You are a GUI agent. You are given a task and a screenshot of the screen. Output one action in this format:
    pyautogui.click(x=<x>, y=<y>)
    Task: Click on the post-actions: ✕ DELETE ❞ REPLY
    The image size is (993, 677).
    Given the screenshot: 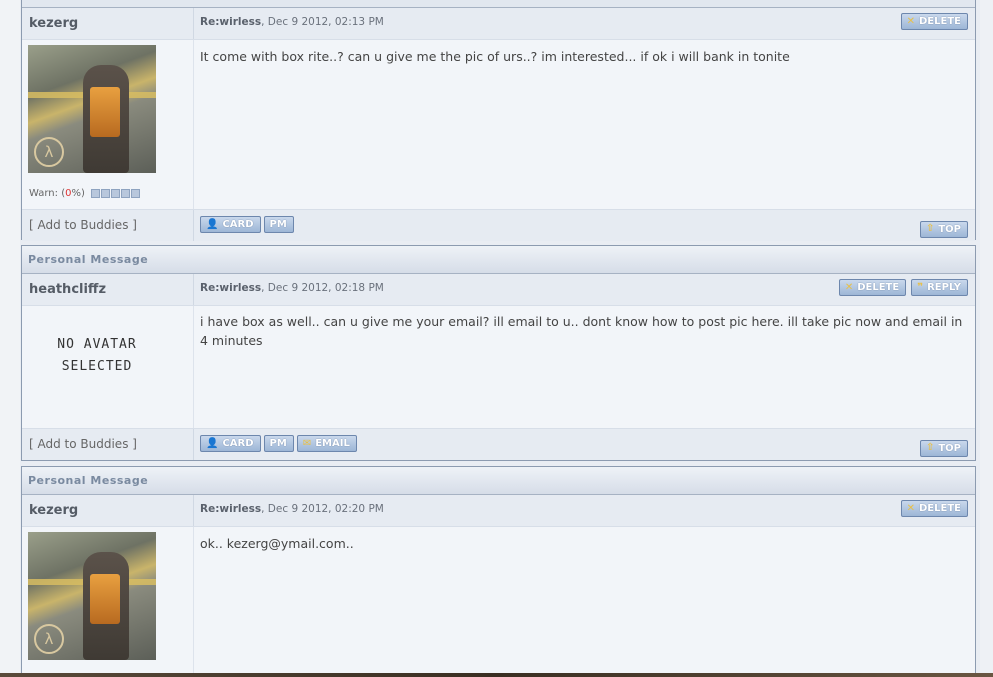 What is the action you would take?
    pyautogui.click(x=903, y=287)
    